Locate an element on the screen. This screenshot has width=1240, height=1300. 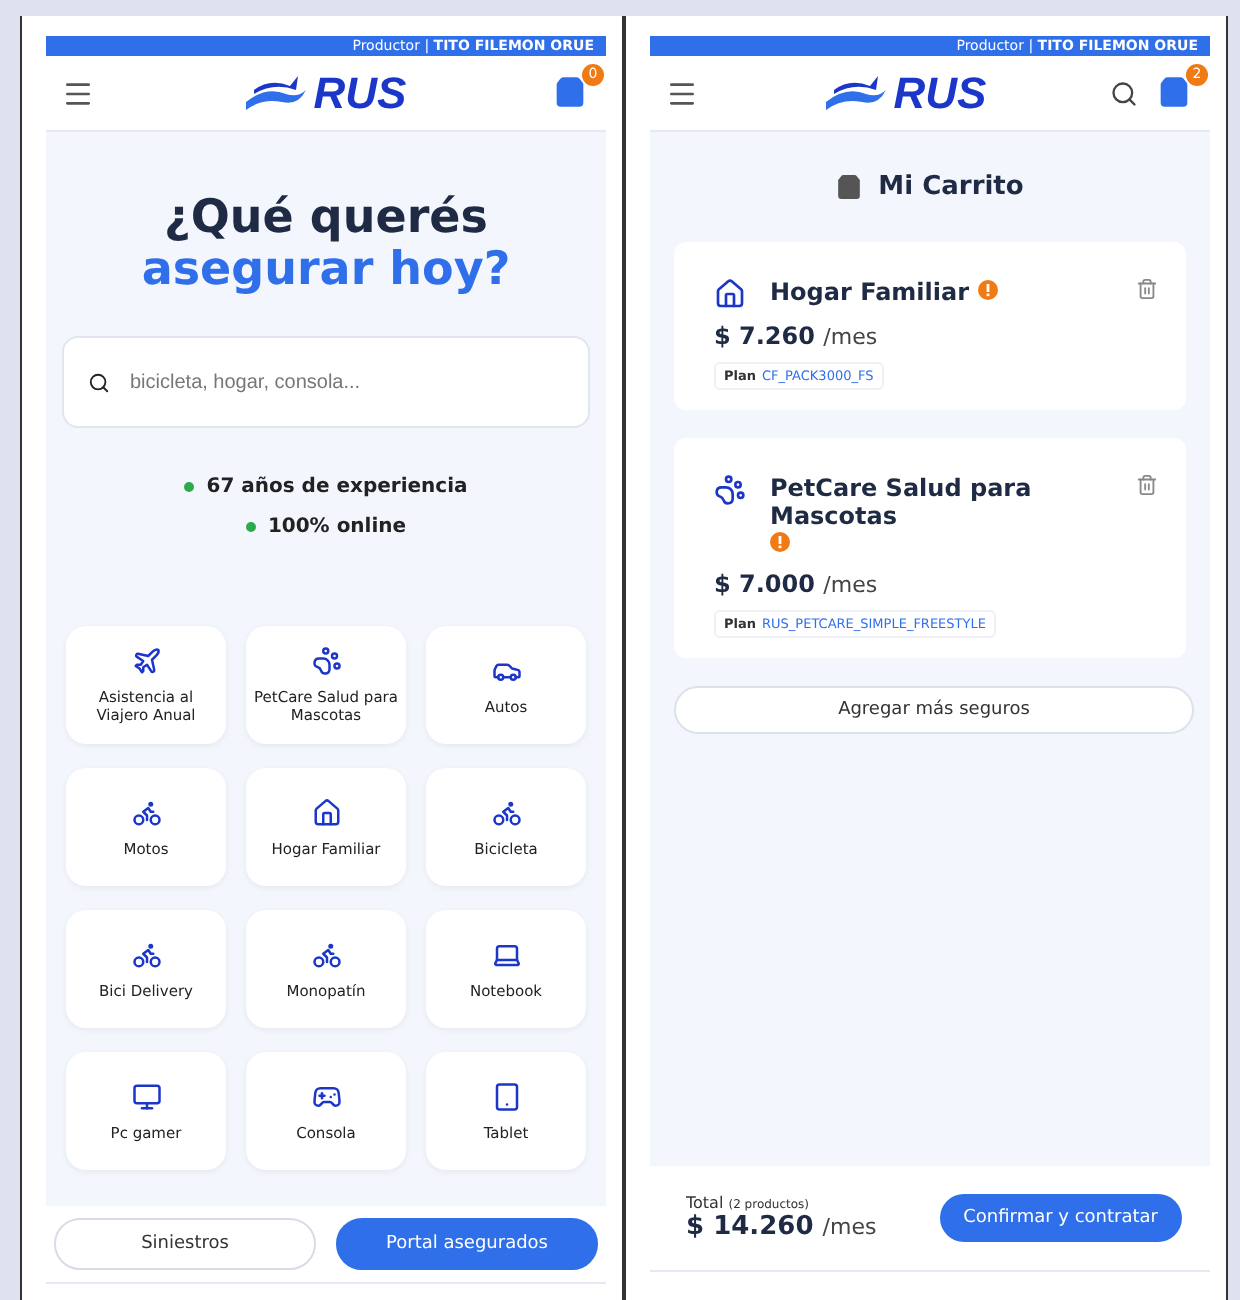
monitor-icon is located at coordinates (146, 1096).